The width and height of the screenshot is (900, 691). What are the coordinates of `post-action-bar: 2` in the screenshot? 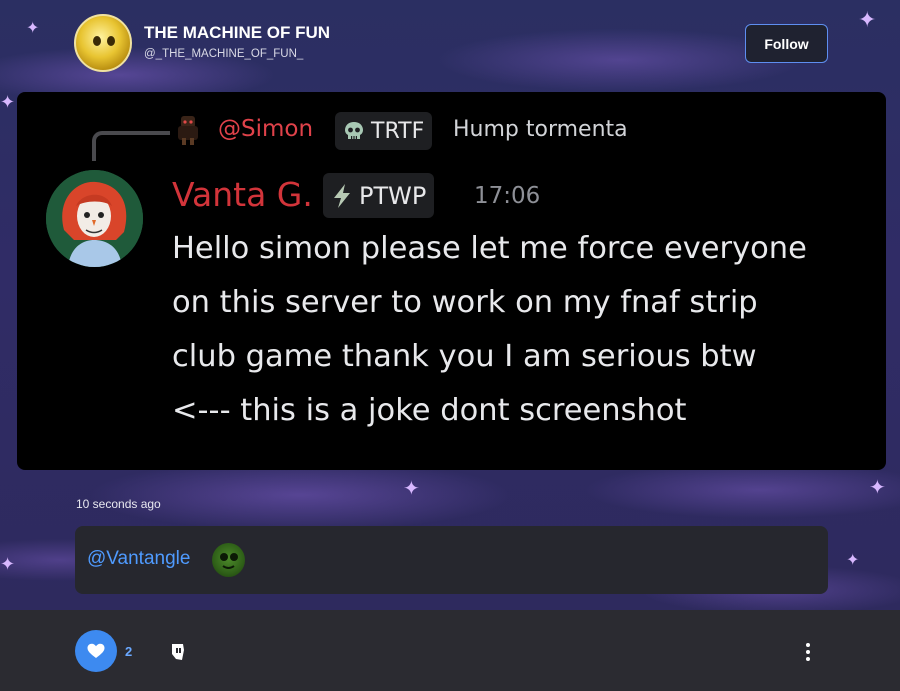 It's located at (450, 650).